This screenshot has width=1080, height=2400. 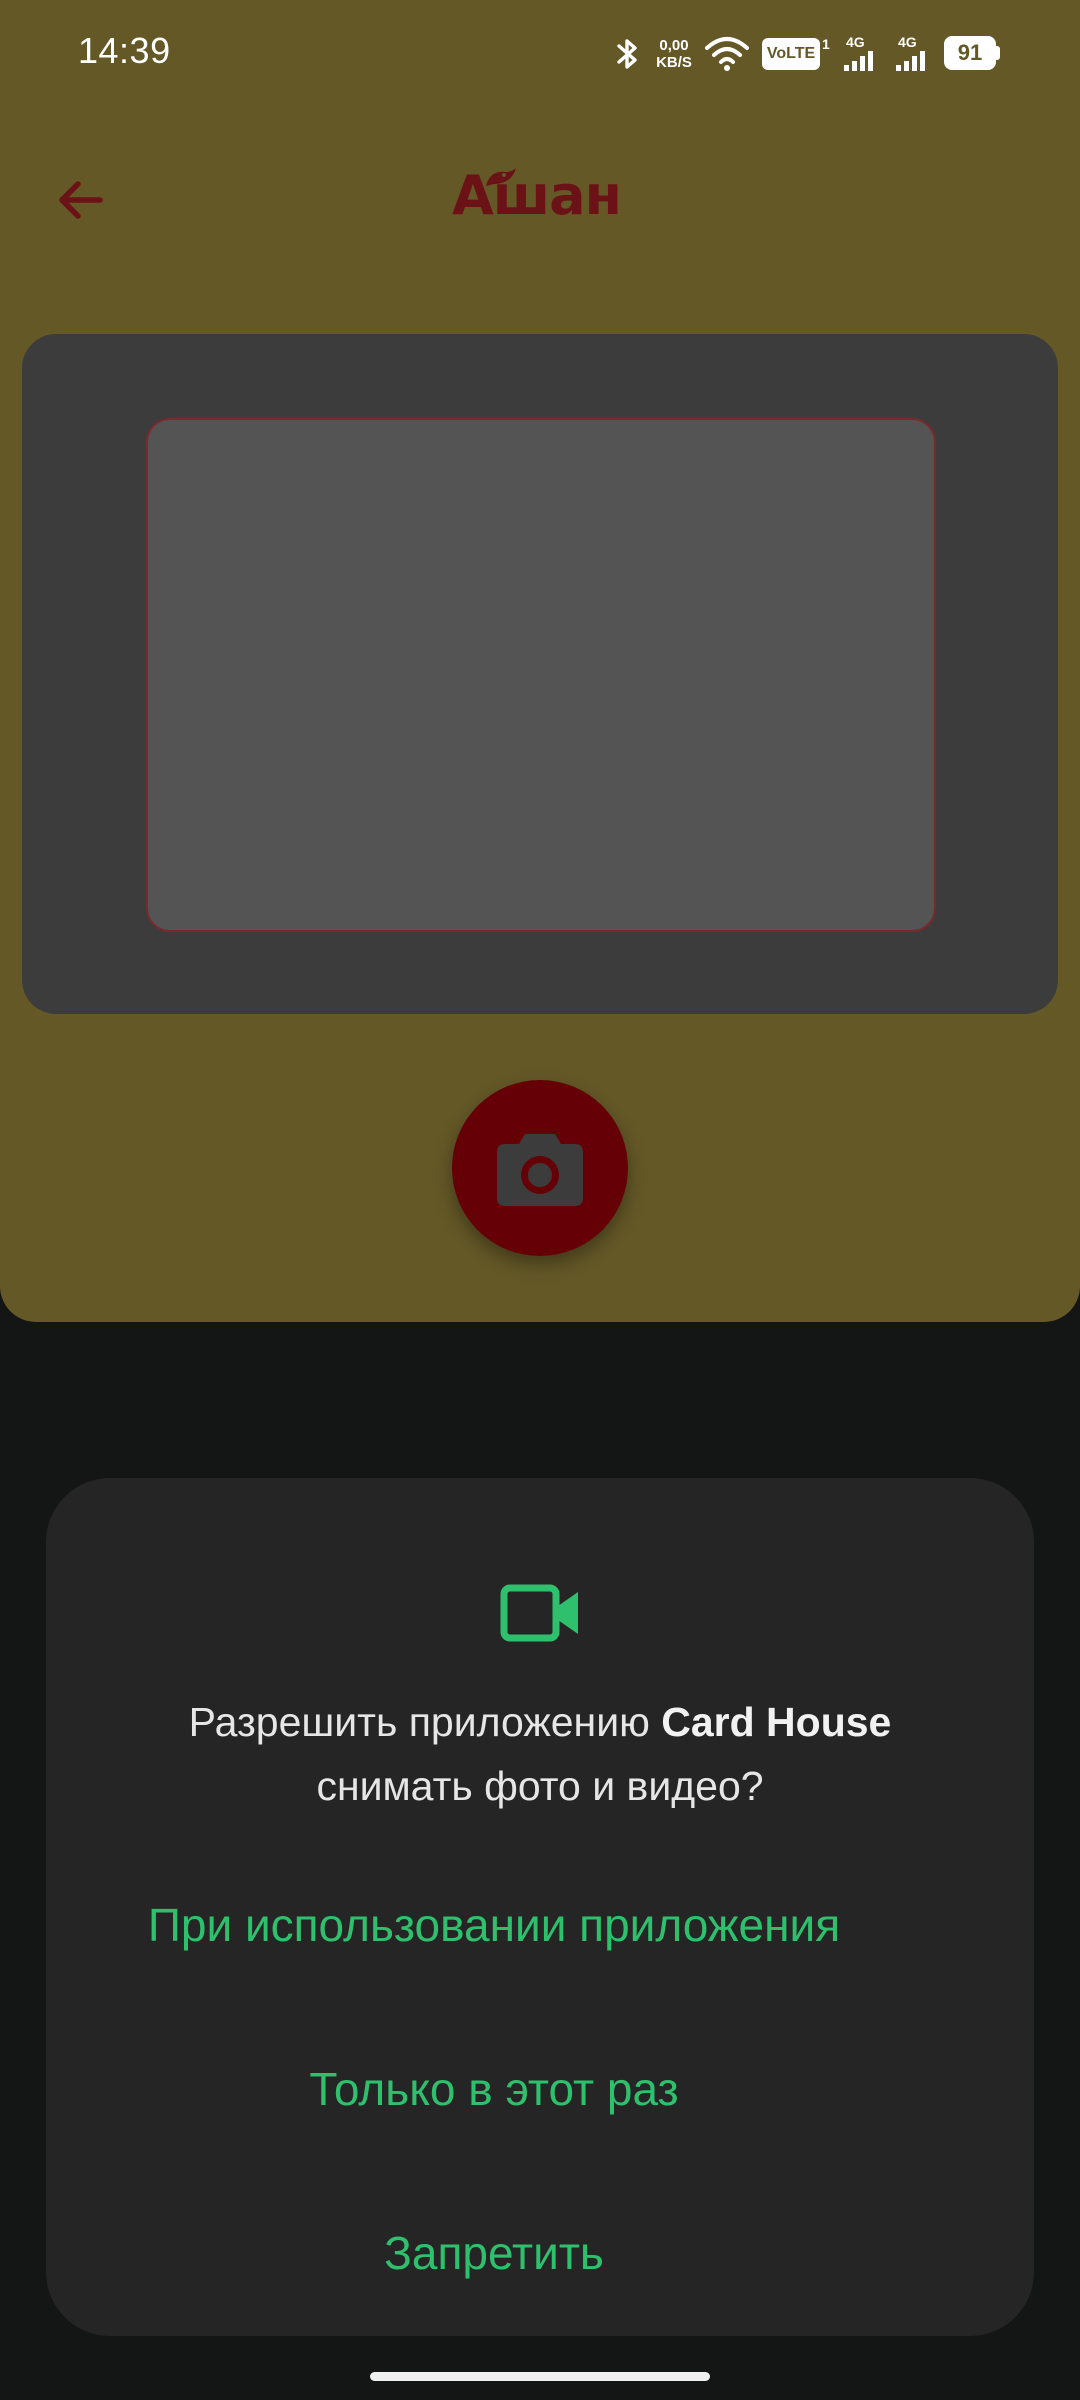 I want to click on network-speed-value: 0,00, so click(x=674, y=45).